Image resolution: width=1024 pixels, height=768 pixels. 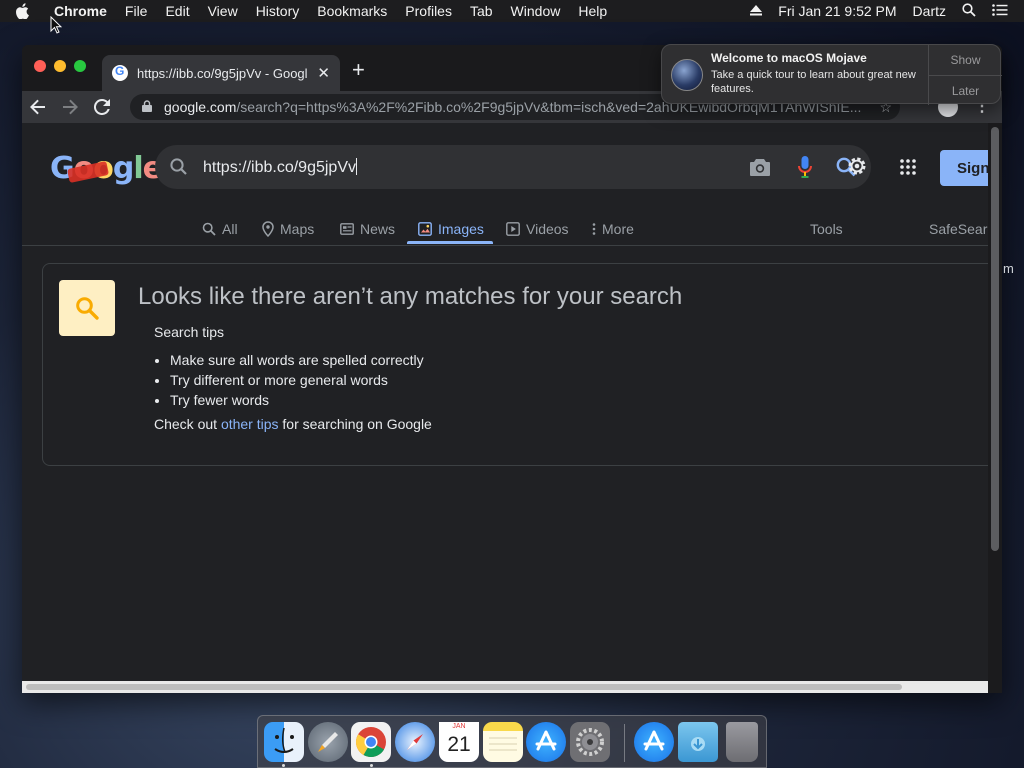 I want to click on search-tip-item: Try fewer words, so click(x=297, y=400).